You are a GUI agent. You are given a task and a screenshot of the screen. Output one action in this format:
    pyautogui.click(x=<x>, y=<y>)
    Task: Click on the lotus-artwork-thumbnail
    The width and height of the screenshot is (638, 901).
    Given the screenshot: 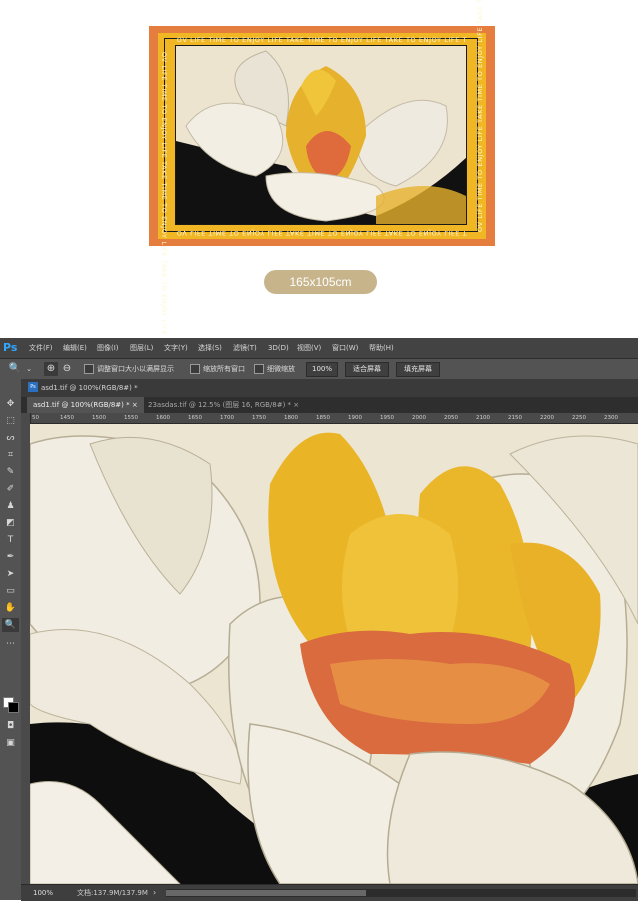 What is the action you would take?
    pyautogui.click(x=321, y=135)
    